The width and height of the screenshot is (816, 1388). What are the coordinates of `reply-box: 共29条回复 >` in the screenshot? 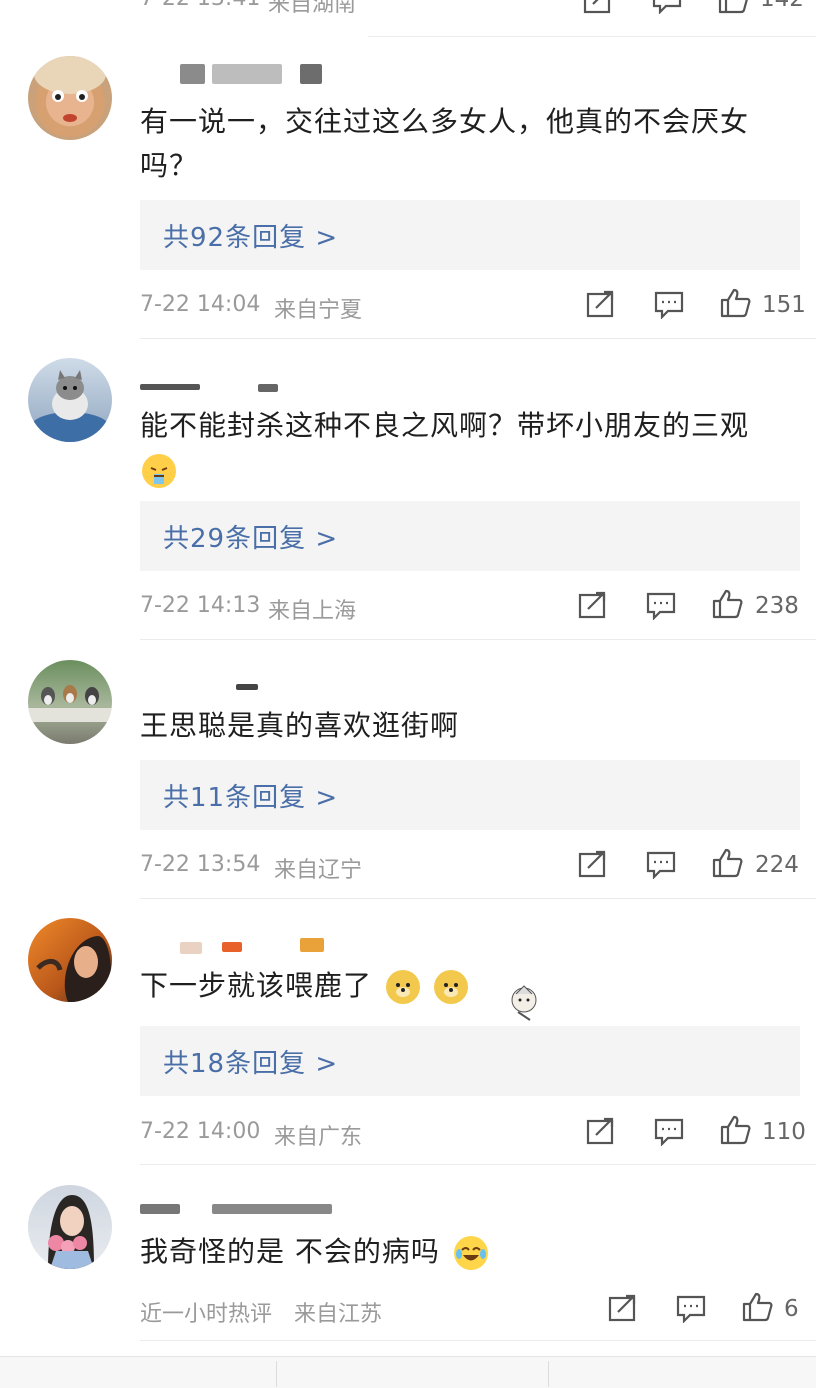 It's located at (470, 536).